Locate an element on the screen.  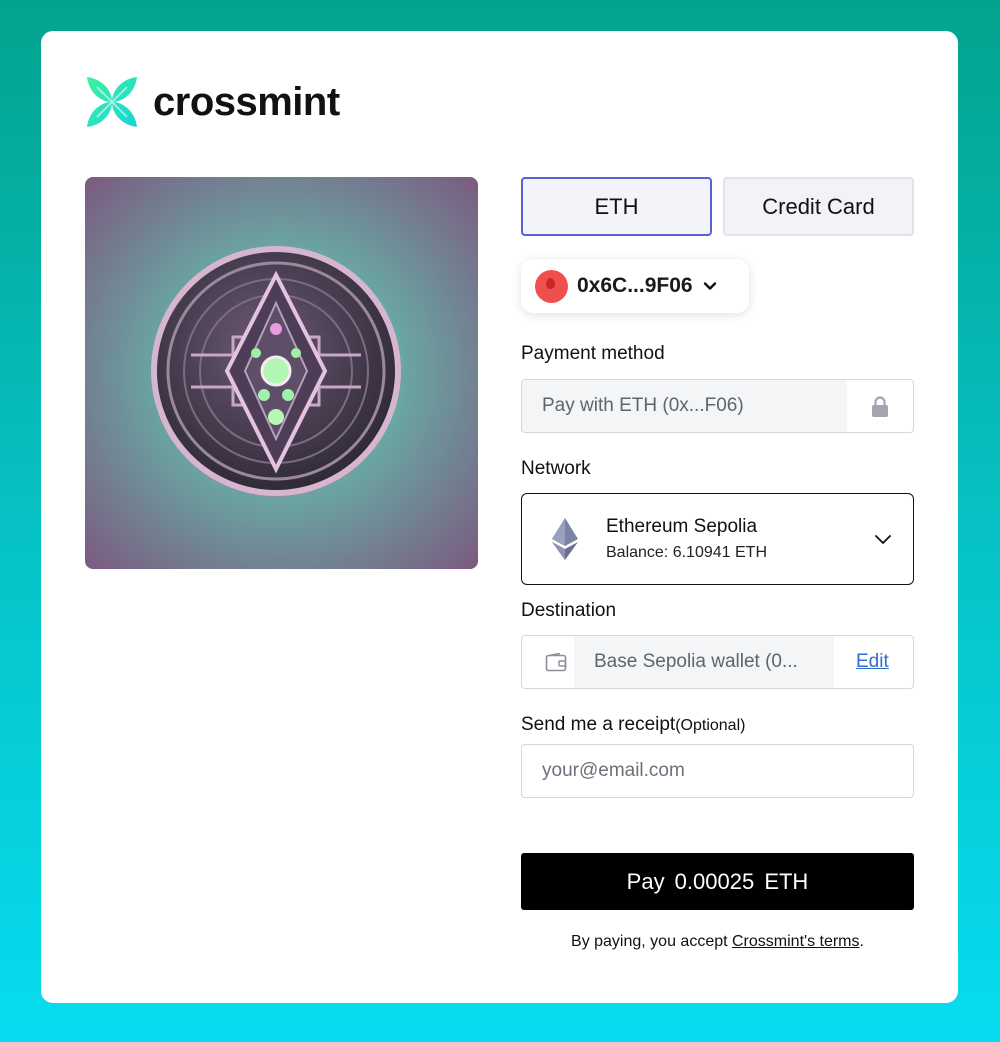
wallet-avatar-icon is located at coordinates (551, 286).